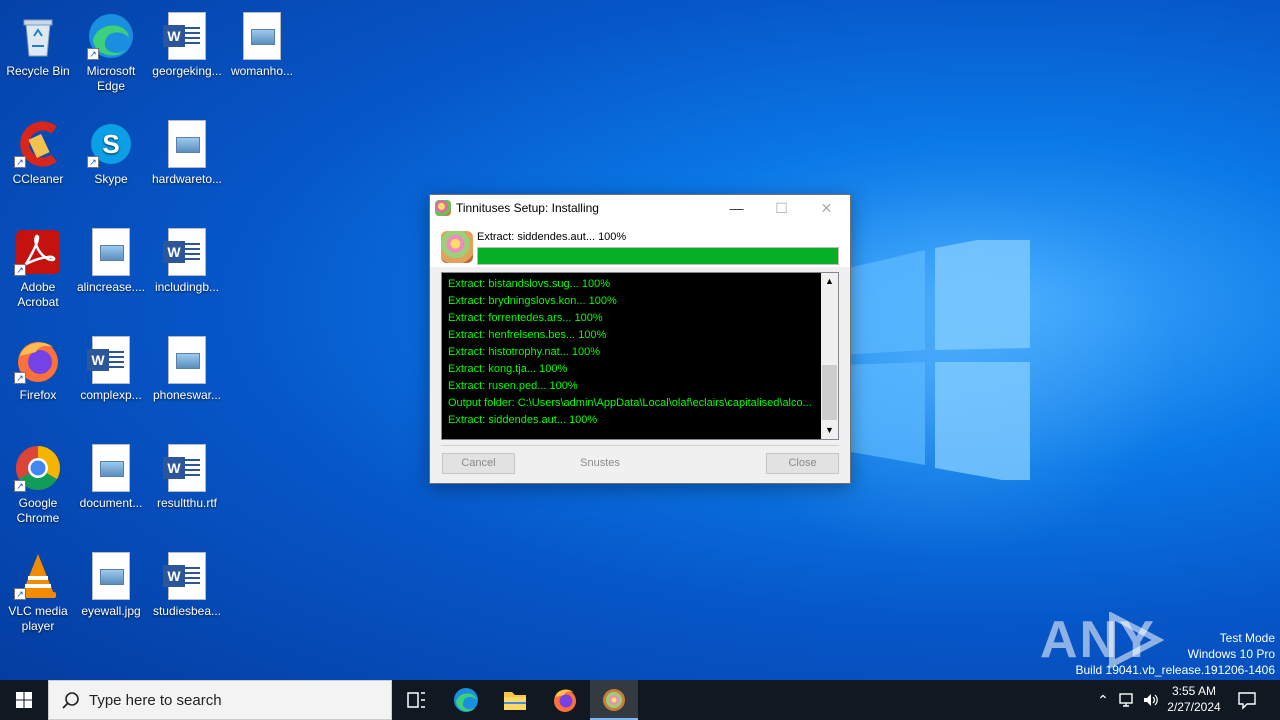  Describe the element at coordinates (781, 208) in the screenshot. I see `maximize-button: ☐` at that location.